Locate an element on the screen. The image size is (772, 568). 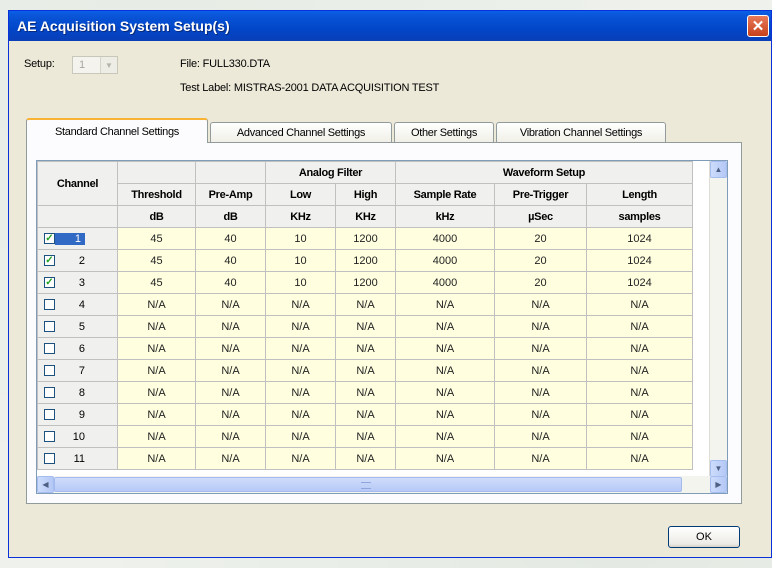
col-channel-header: Channel is located at coordinates (77, 183).